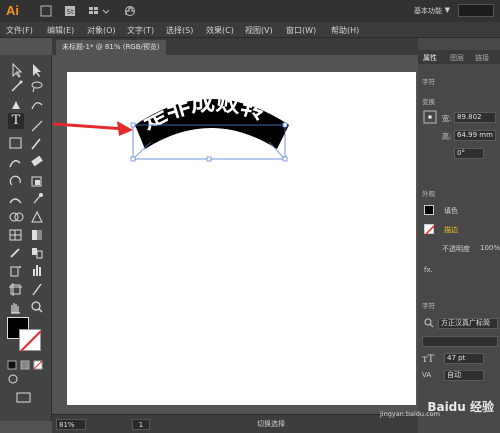 Image resolution: width=500 pixels, height=433 pixels. Describe the element at coordinates (451, 211) in the screenshot. I see `fill-label: 填色` at that location.